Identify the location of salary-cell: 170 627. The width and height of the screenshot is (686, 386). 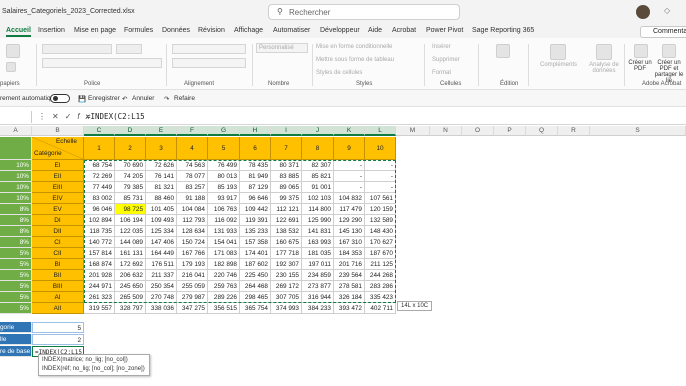
(380, 242).